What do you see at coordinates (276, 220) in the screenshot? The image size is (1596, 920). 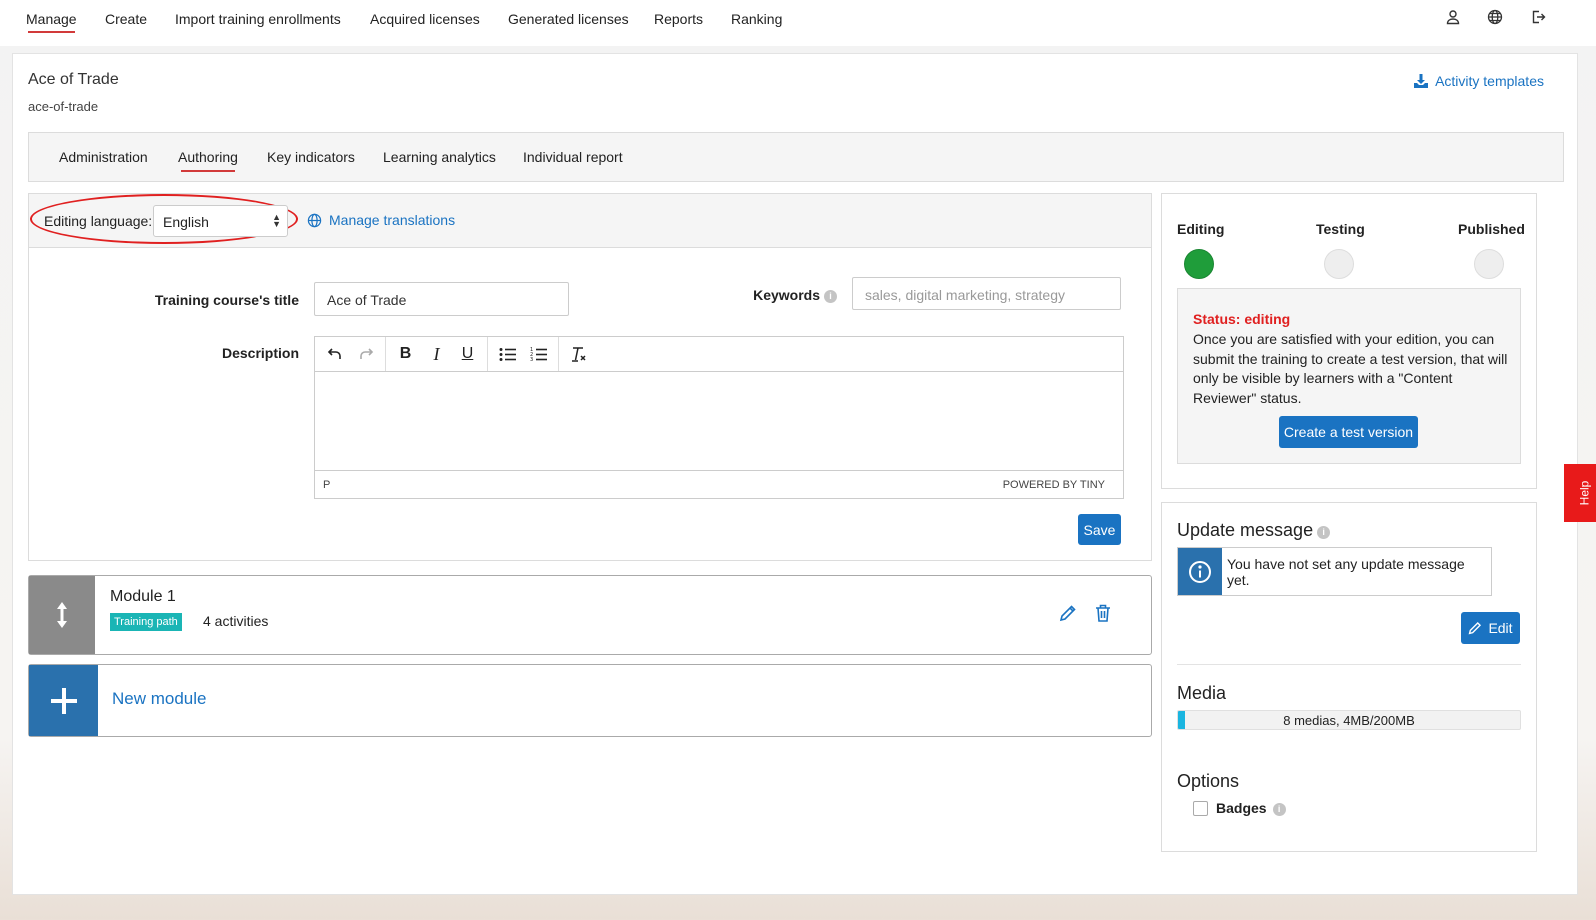 I see `select-arrows-icon: ▲ ▼` at bounding box center [276, 220].